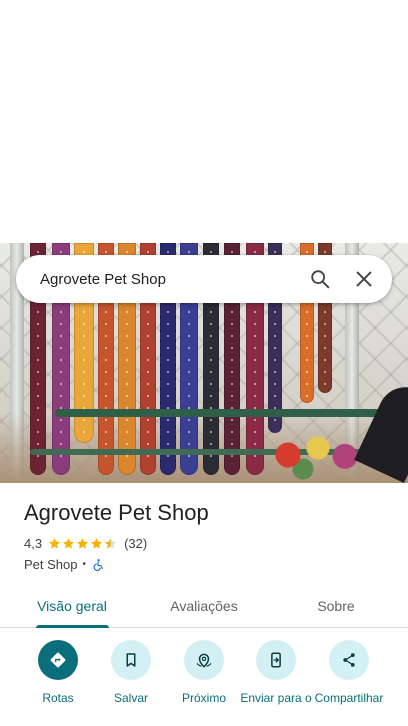 The image size is (408, 726). What do you see at coordinates (72, 626) in the screenshot?
I see `active-tab-indicator` at bounding box center [72, 626].